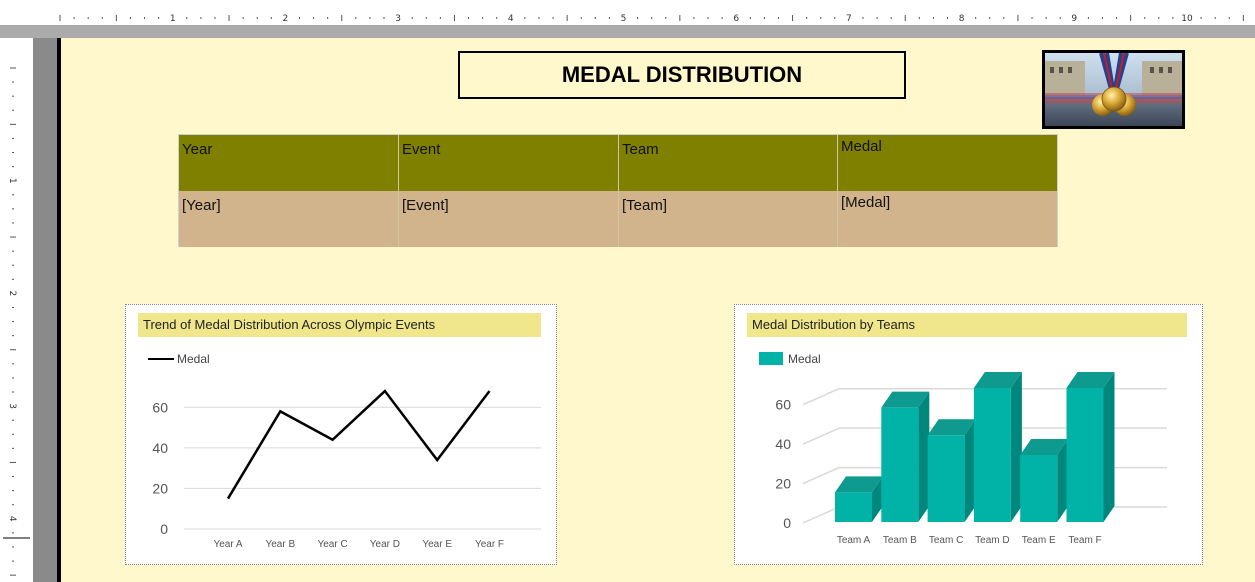 The width and height of the screenshot is (1255, 582). I want to click on legend-swatch, so click(771, 358).